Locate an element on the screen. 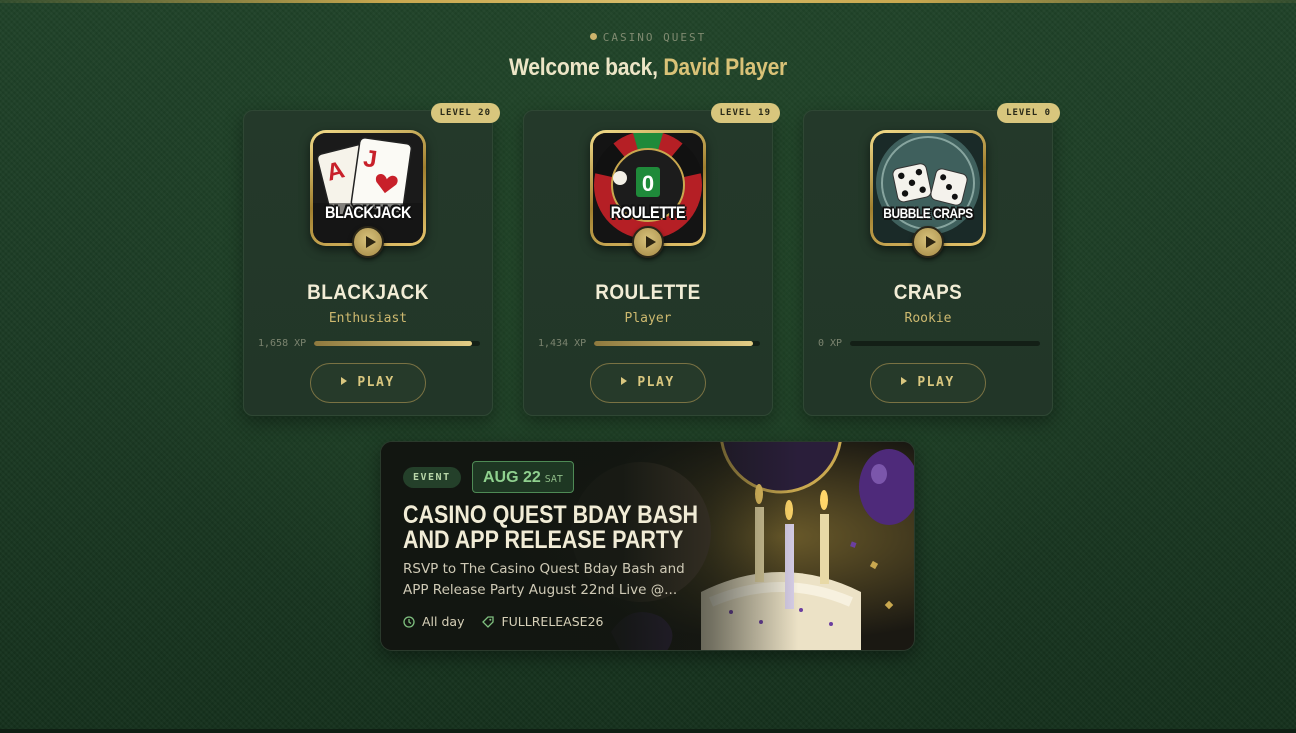 This screenshot has height=733, width=1296. event-date: AUG 22 is located at coordinates (512, 477).